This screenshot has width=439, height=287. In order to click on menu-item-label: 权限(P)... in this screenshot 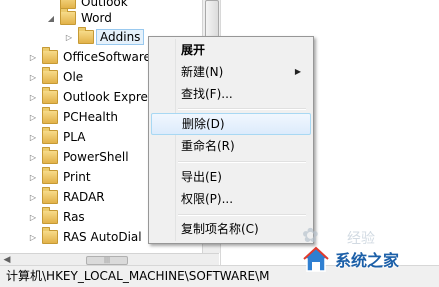, I will do `click(207, 199)`.